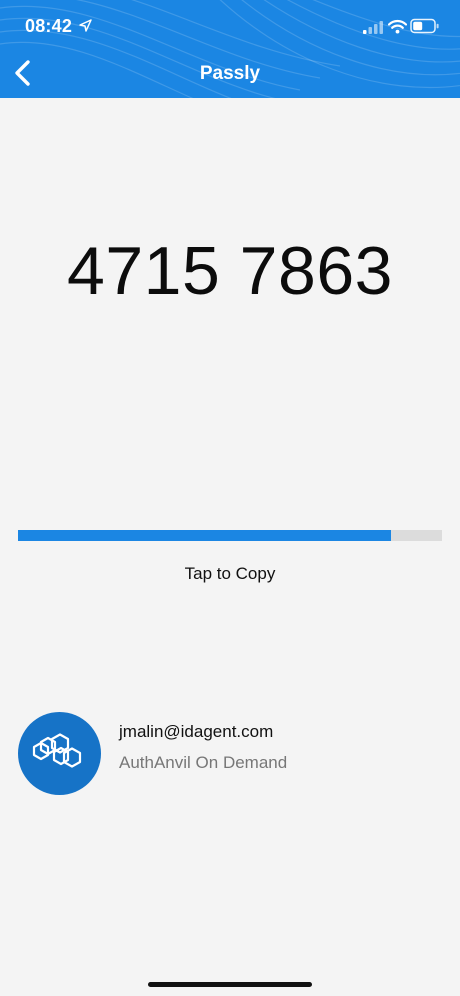 This screenshot has height=996, width=460. I want to click on account-logo, so click(59, 753).